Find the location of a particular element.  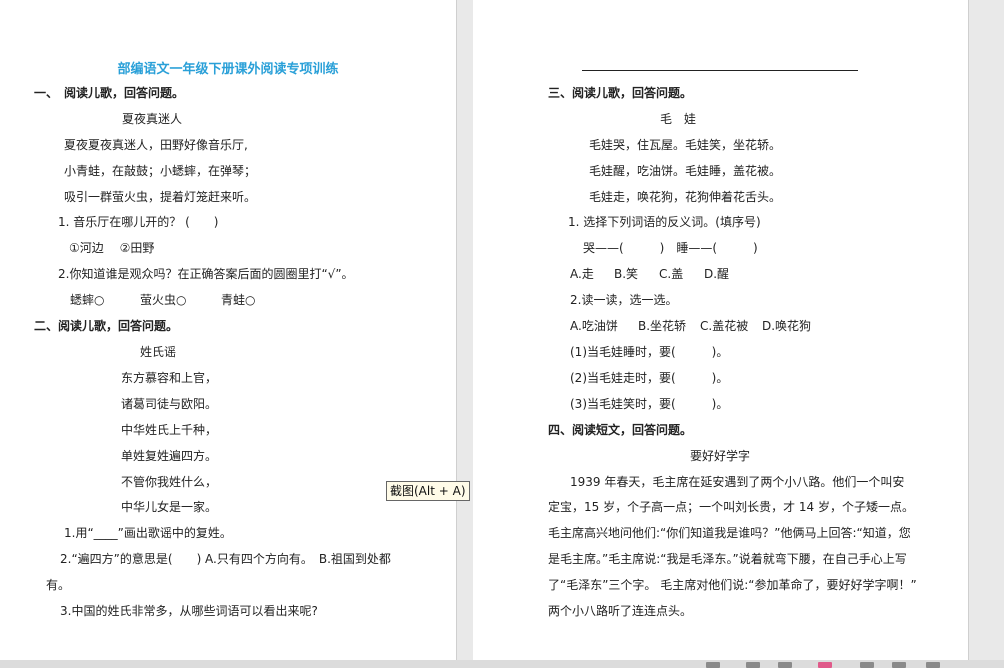

zoom-in-icon is located at coordinates (933, 665).